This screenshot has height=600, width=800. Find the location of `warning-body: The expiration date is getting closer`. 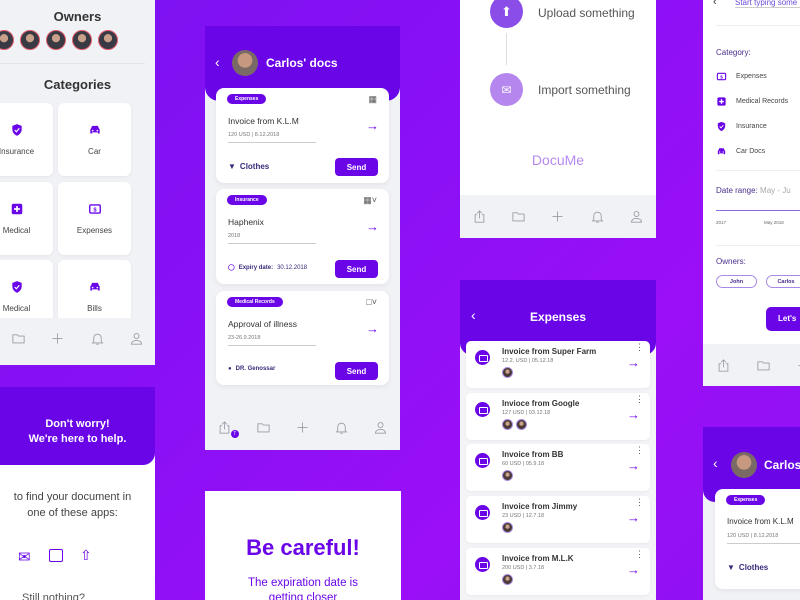

warning-body: The expiration date is getting closer is located at coordinates (303, 588).